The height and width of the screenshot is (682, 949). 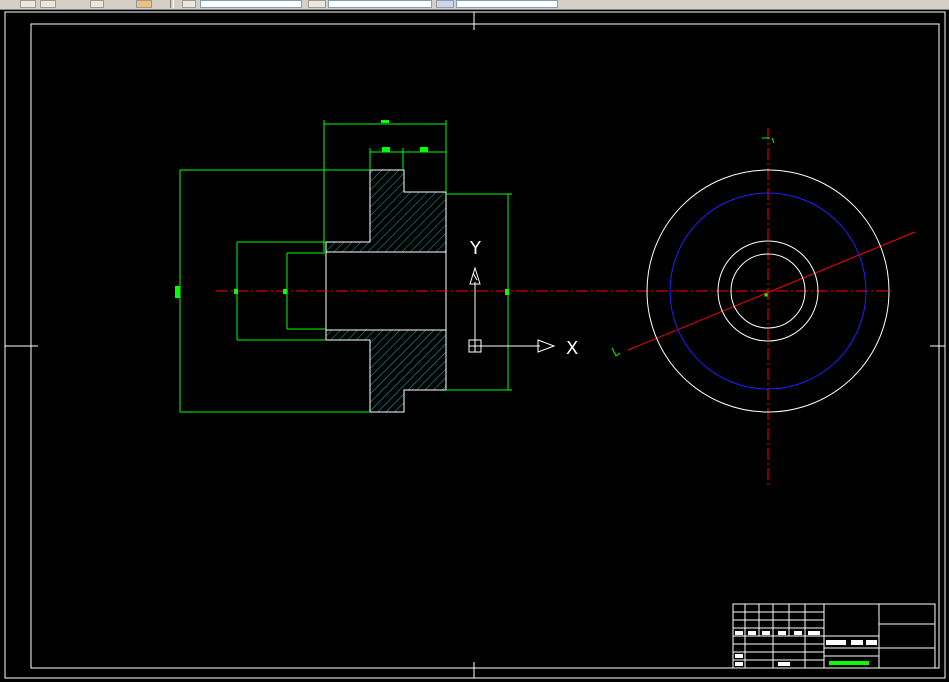 What do you see at coordinates (512, 309) in the screenshot?
I see `ucs-icon` at bounding box center [512, 309].